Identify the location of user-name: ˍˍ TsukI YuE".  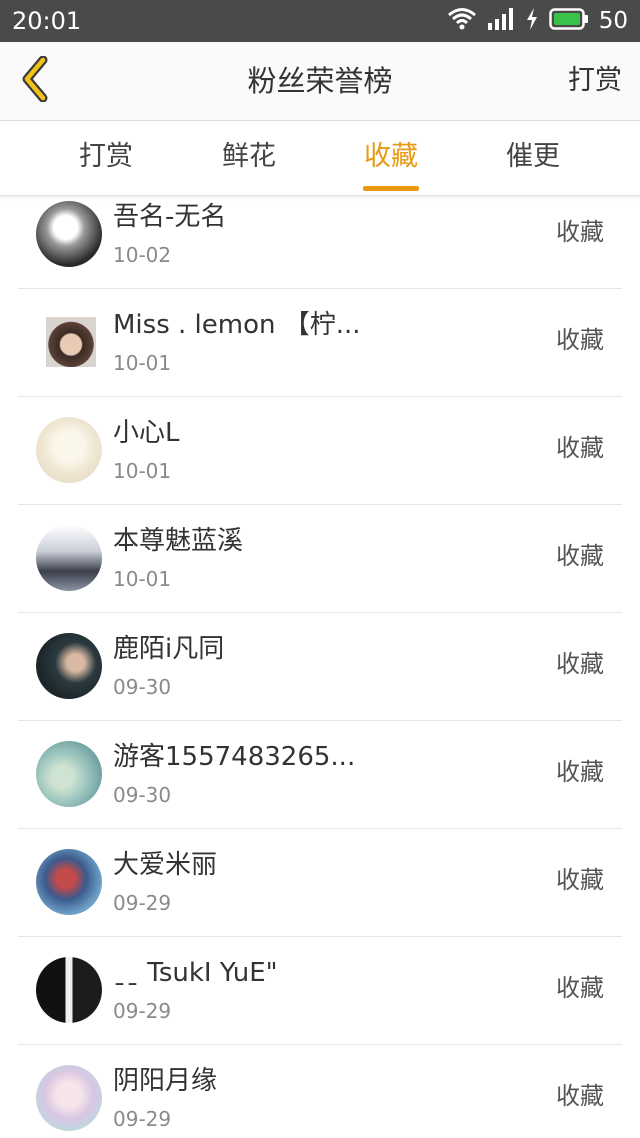
(195, 973).